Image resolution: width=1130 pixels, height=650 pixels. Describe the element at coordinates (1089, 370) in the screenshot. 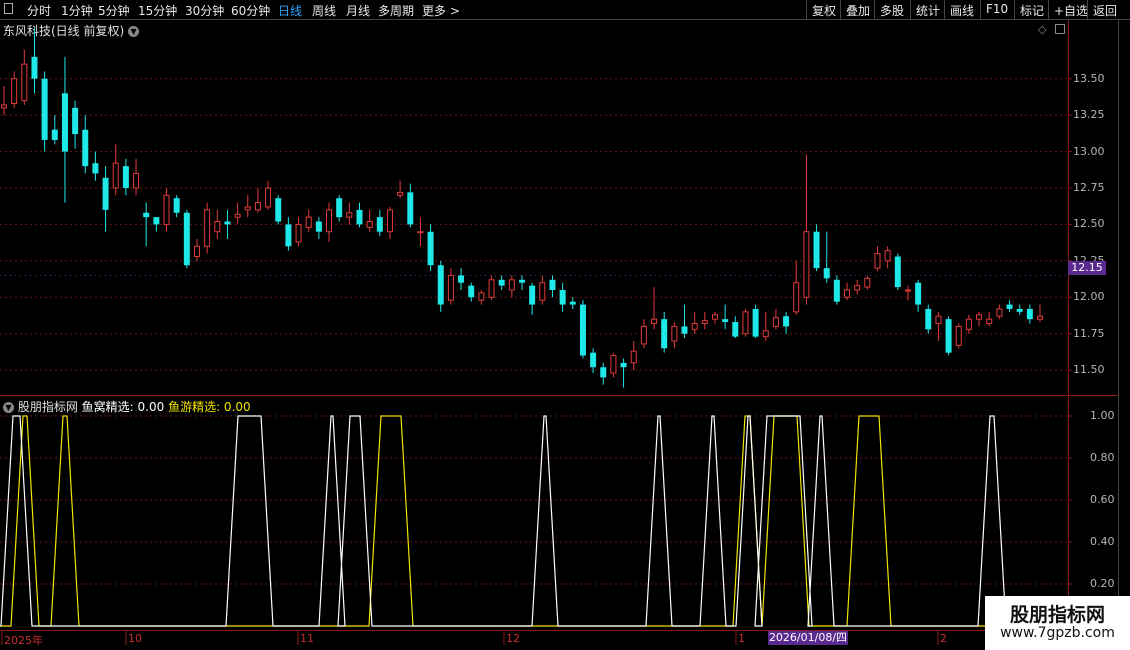

I see `y-tick-label: 11.50` at that location.